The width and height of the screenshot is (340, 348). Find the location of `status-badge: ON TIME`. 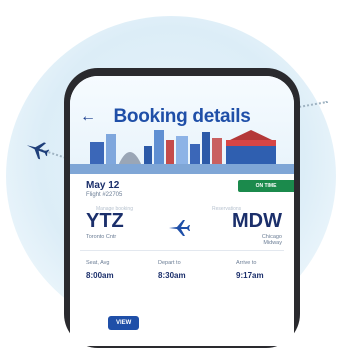

status-badge: ON TIME is located at coordinates (266, 186).